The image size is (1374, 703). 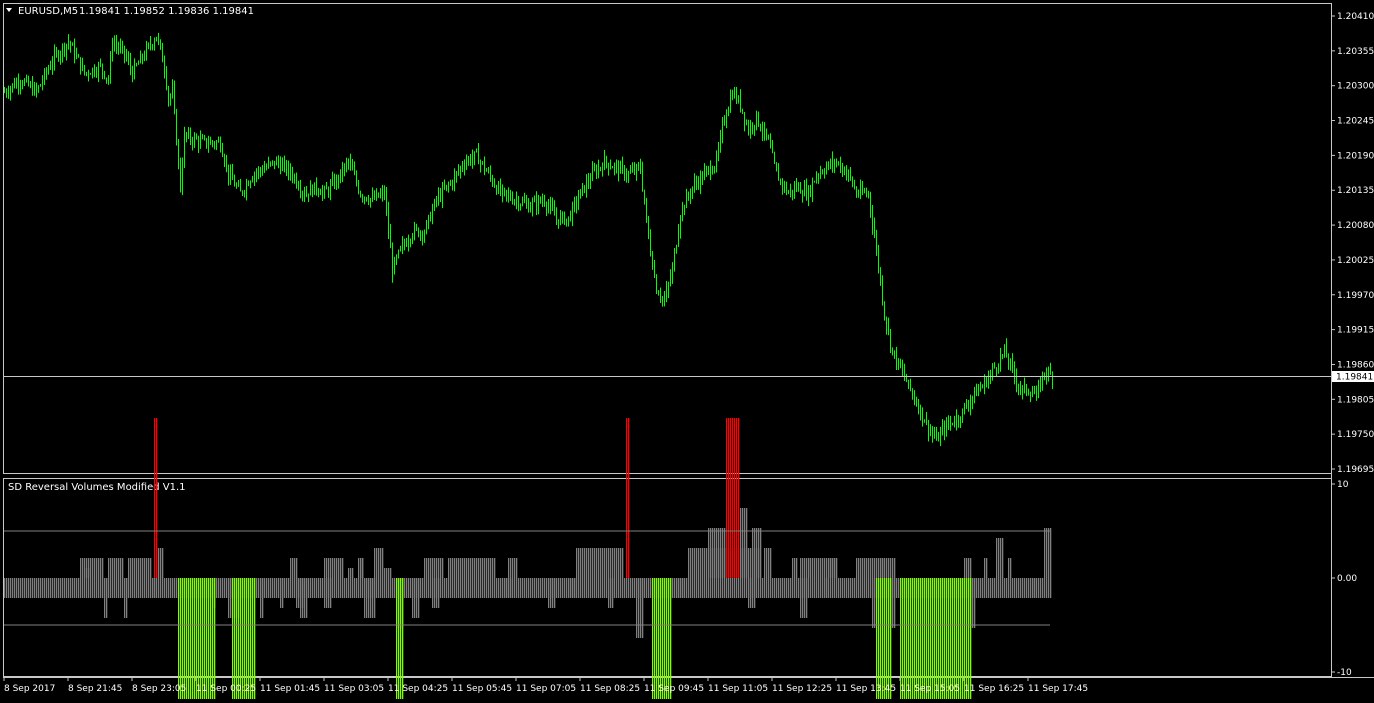 What do you see at coordinates (1355, 435) in the screenshot?
I see `price-tick-label: 1.19750` at bounding box center [1355, 435].